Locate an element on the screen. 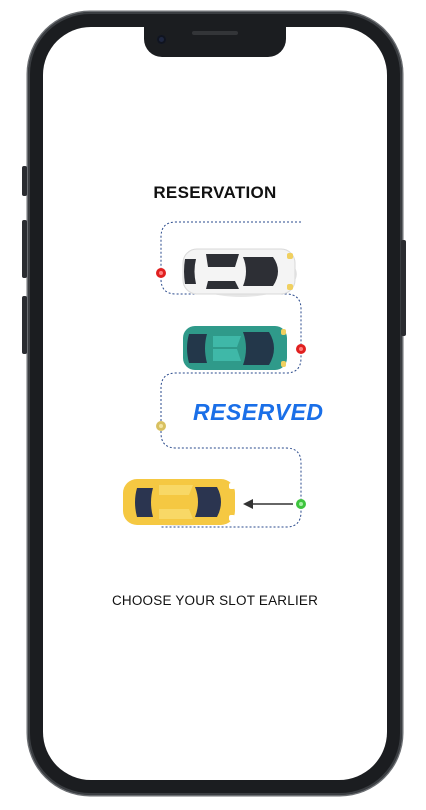  white-car-icon is located at coordinates (239, 272).